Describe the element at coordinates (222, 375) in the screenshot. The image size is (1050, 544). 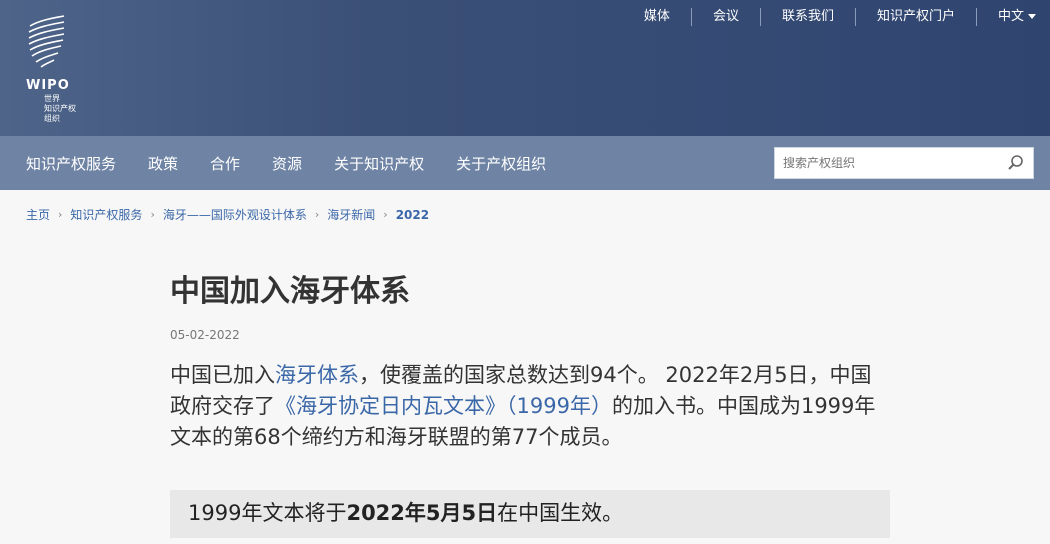
I see `lead-text: 中国已加入` at that location.